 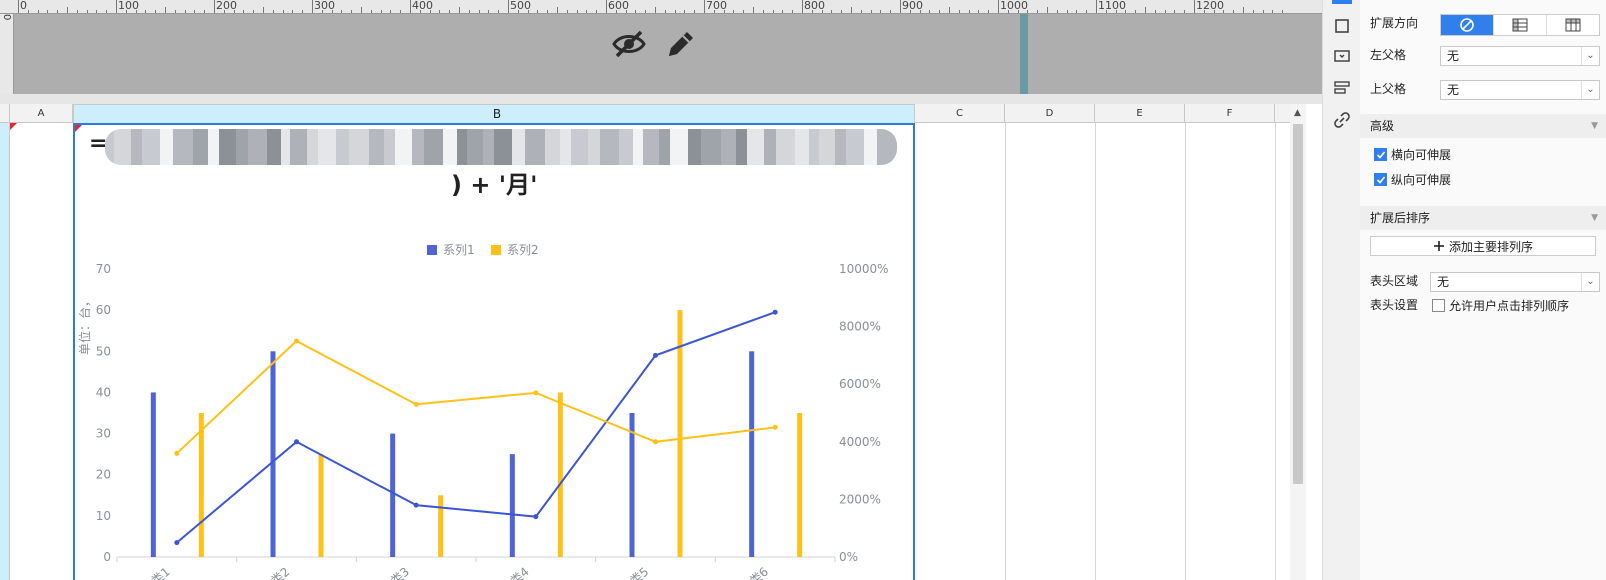 What do you see at coordinates (1050, 113) in the screenshot?
I see `column-header-d: D` at bounding box center [1050, 113].